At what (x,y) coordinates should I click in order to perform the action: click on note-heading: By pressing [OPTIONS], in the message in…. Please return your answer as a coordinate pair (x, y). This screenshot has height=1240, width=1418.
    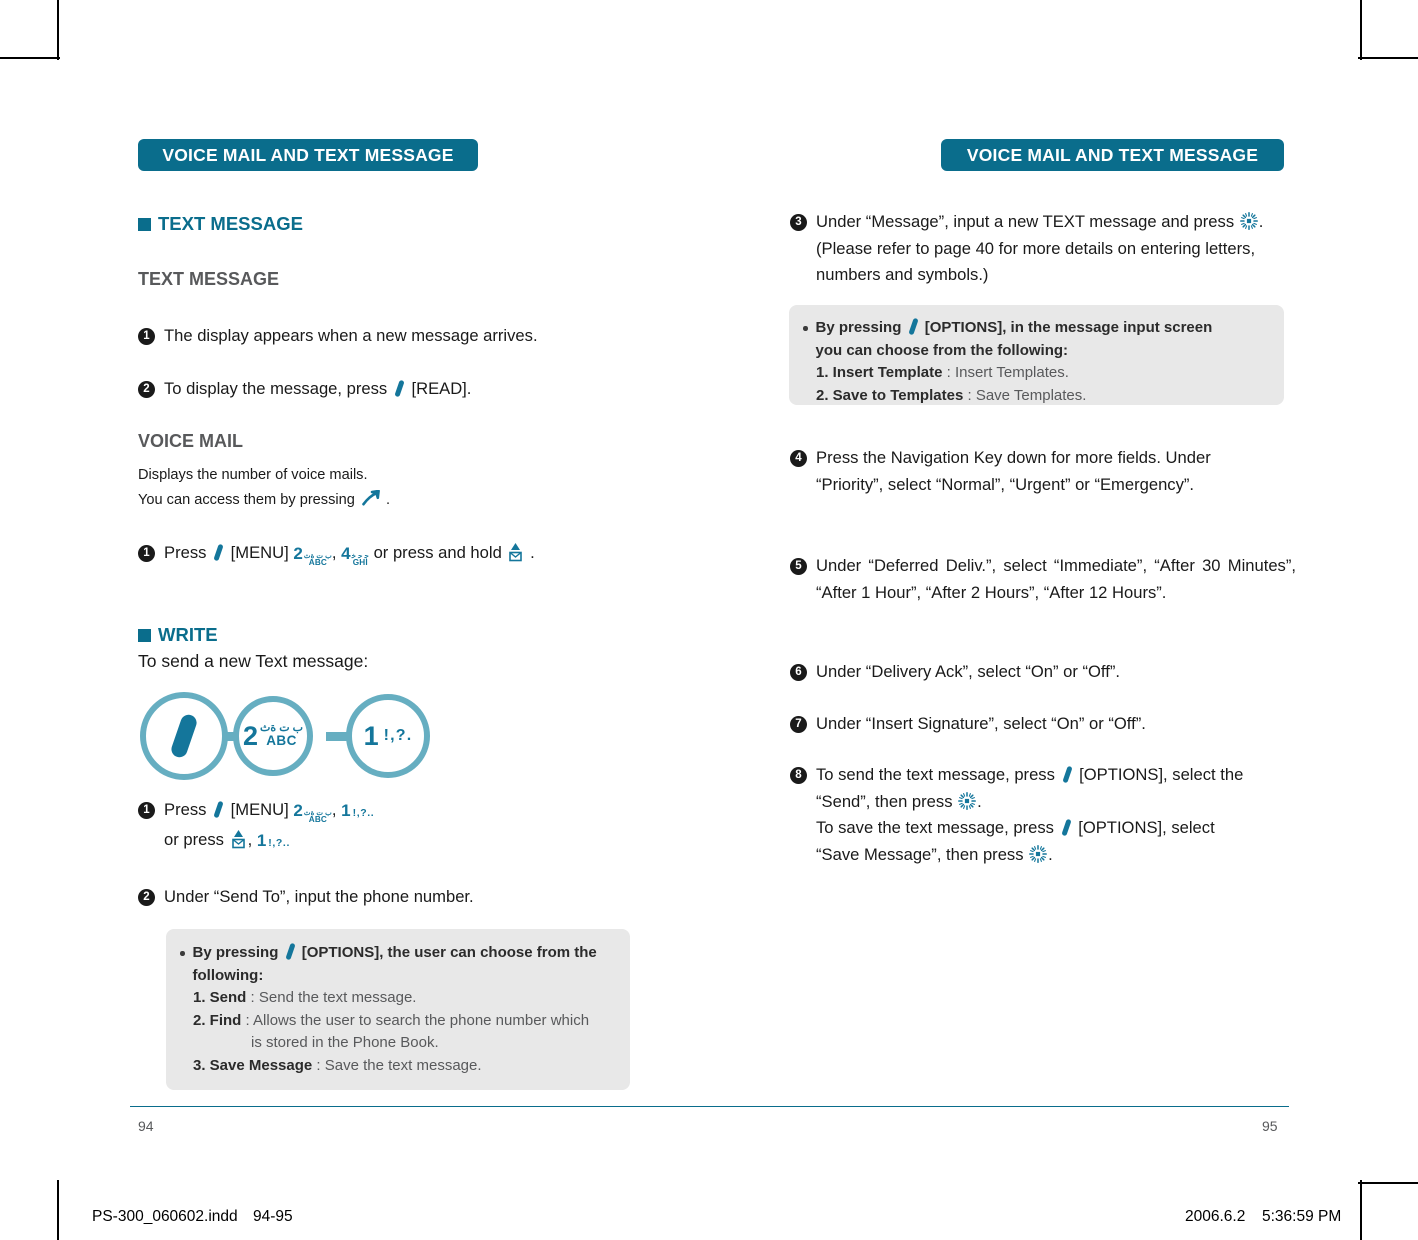
    Looking at the image, I should click on (1016, 339).